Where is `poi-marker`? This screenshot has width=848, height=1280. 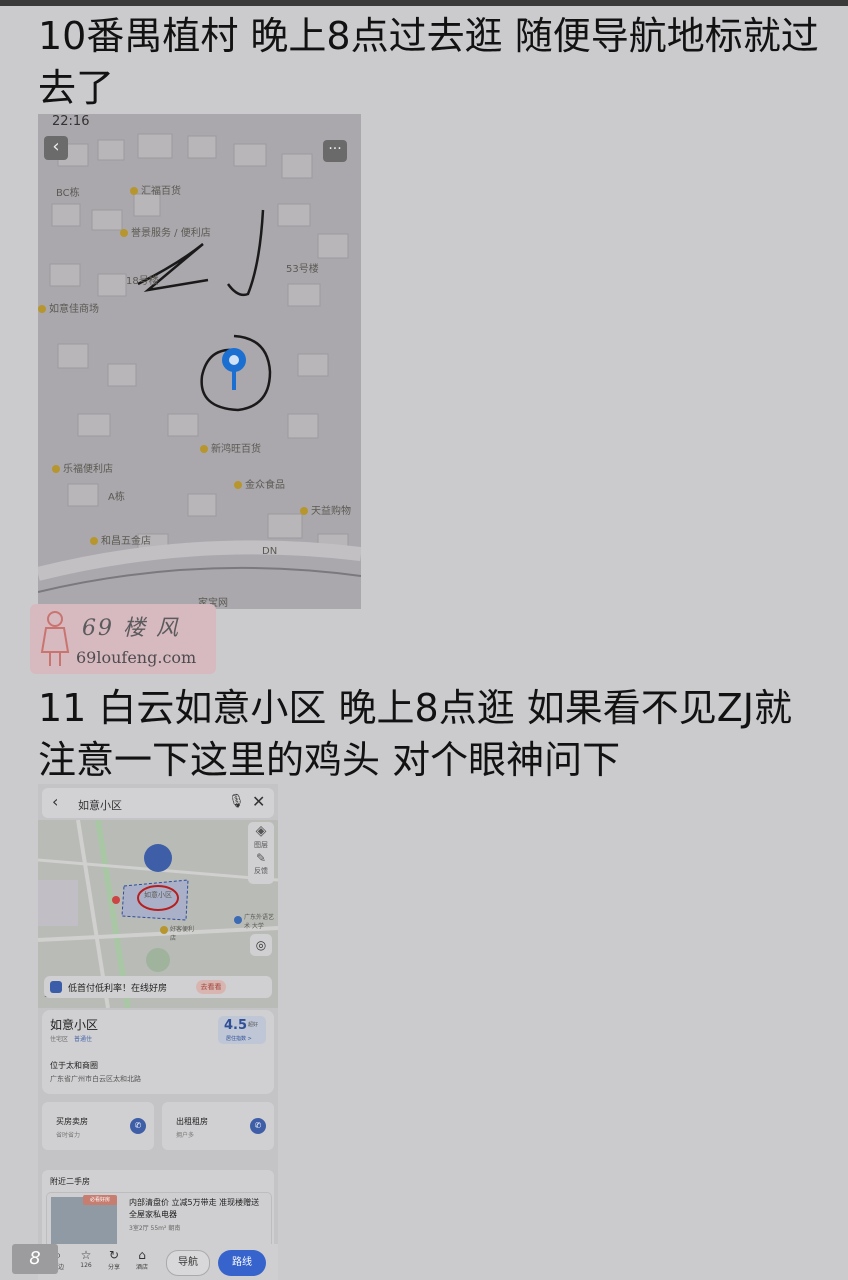 poi-marker is located at coordinates (116, 900).